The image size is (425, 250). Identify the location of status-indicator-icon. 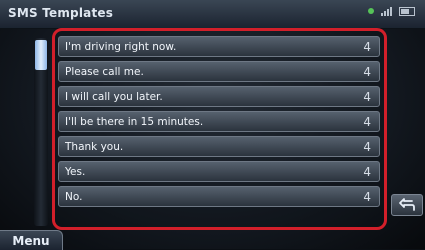
(371, 11).